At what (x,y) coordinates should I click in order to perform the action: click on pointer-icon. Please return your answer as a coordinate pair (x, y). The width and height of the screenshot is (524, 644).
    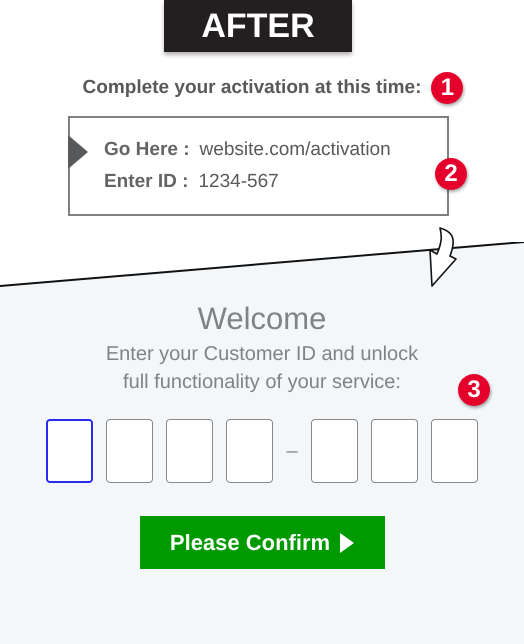
    Looking at the image, I should click on (78, 152).